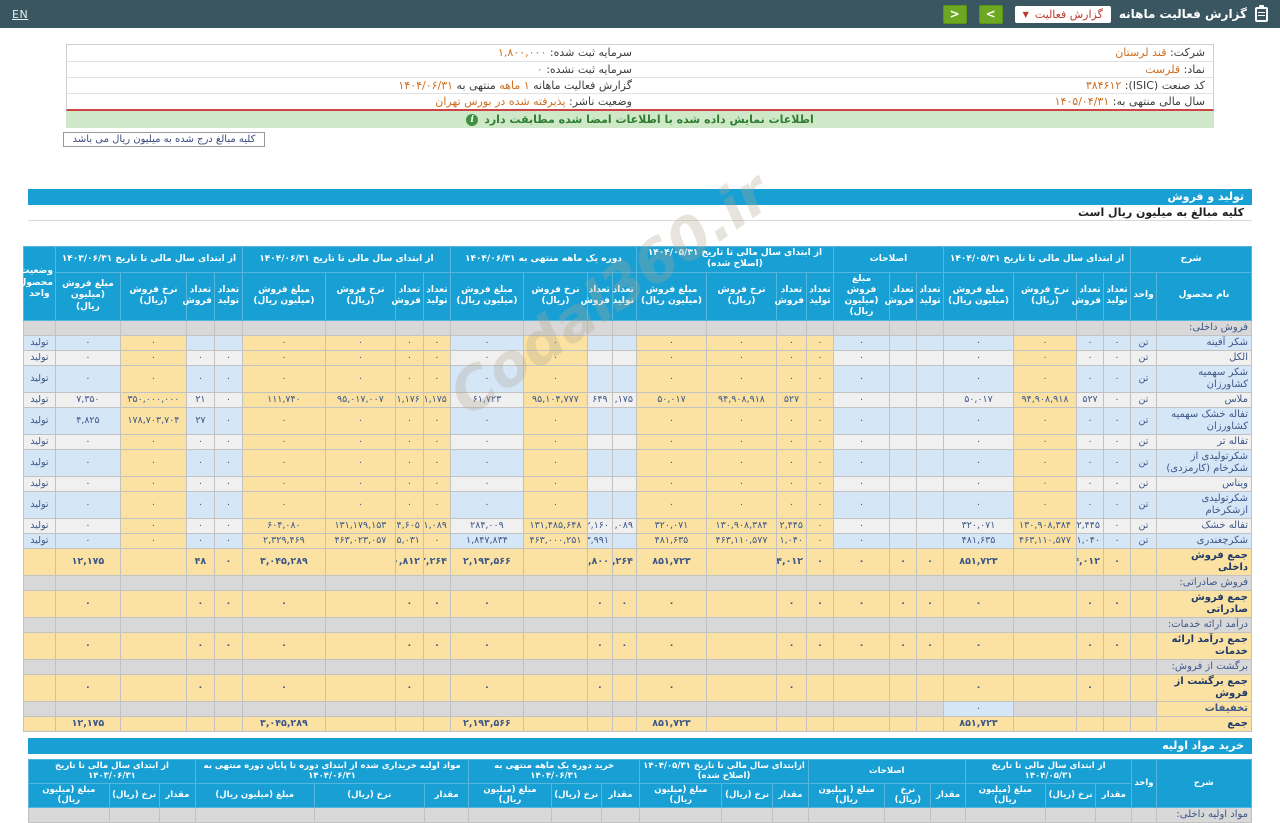 The height and width of the screenshot is (823, 1280). Describe the element at coordinates (1144, 327) in the screenshot. I see `unit-cell` at that location.